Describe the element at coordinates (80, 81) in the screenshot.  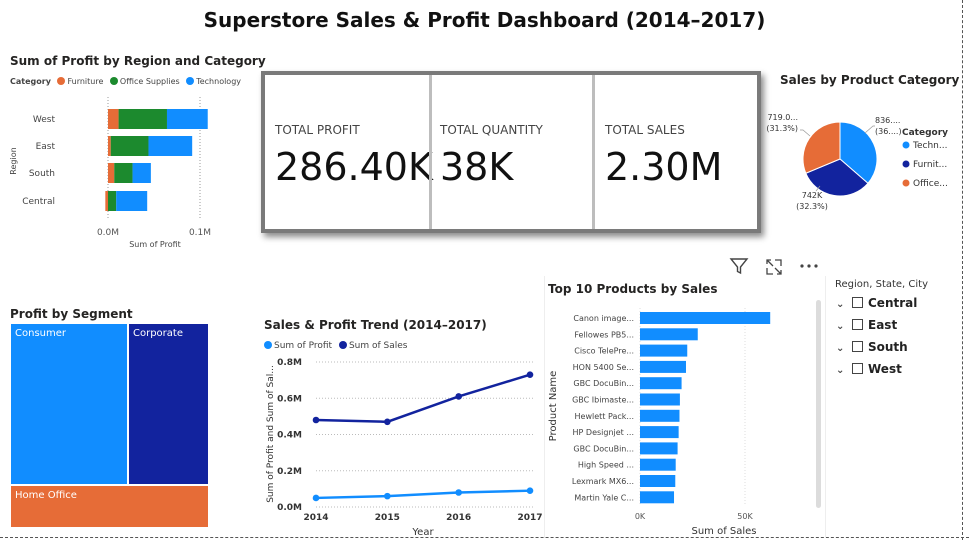
I see `legend-furniture: Furniture` at that location.